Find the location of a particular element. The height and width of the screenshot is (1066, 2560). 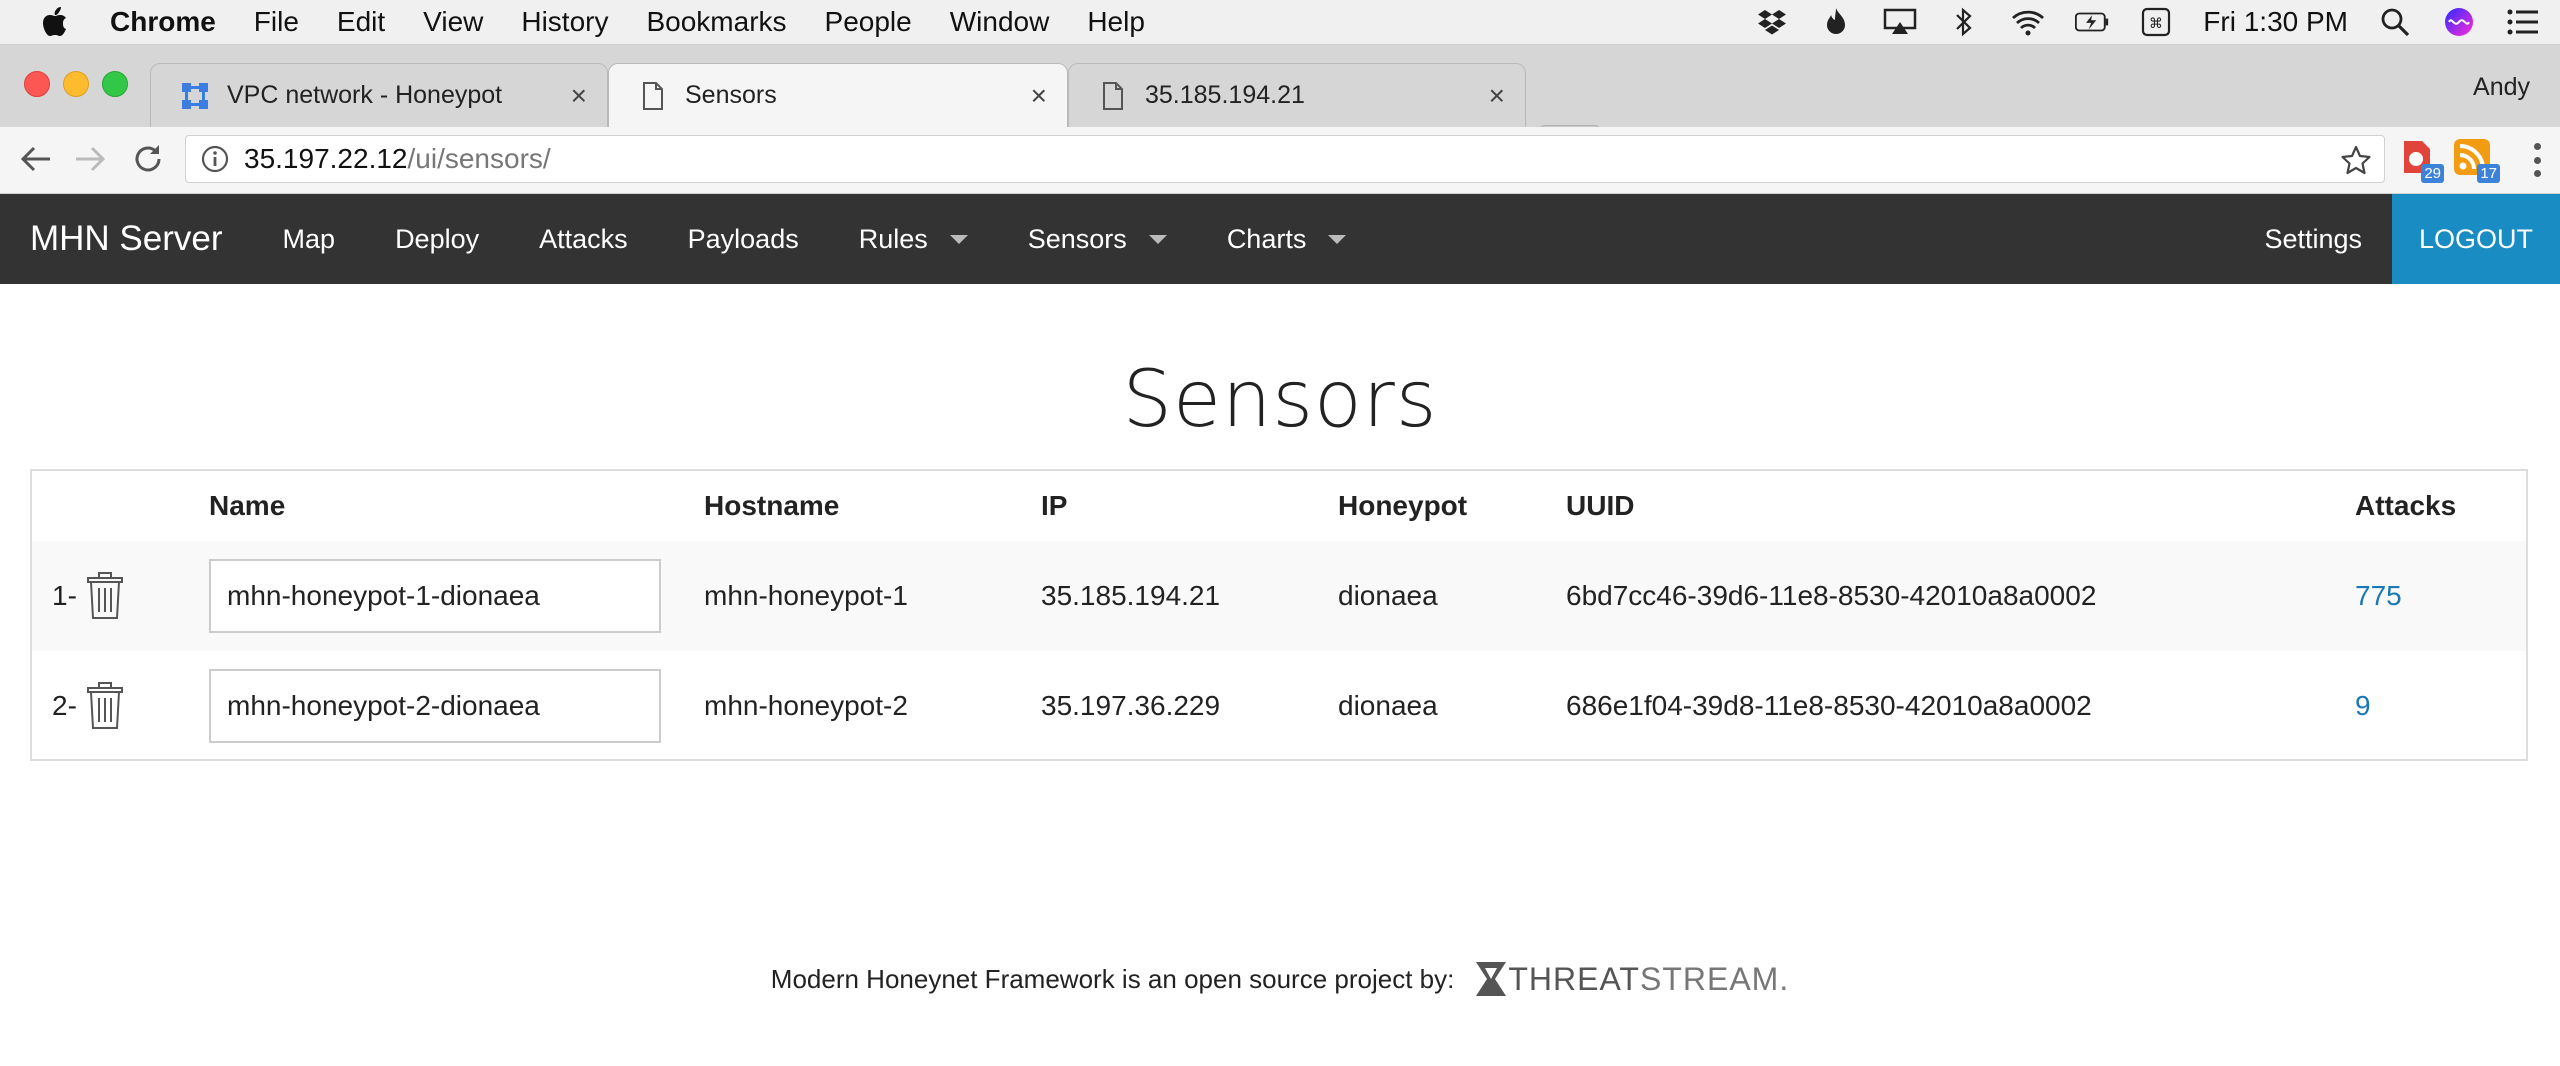

menu-help: Help is located at coordinates (1116, 22).